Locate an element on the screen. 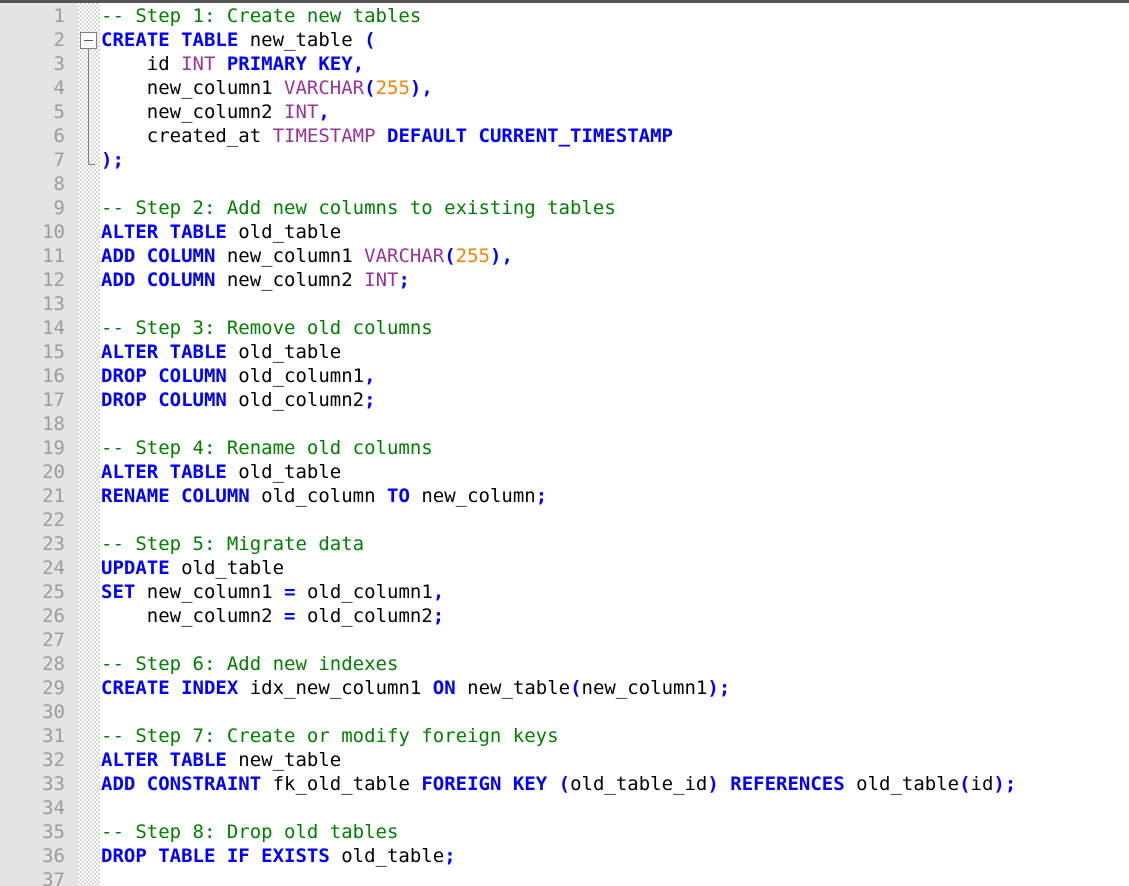 This screenshot has height=886, width=1129. code-folding-margin is located at coordinates (89, 444).